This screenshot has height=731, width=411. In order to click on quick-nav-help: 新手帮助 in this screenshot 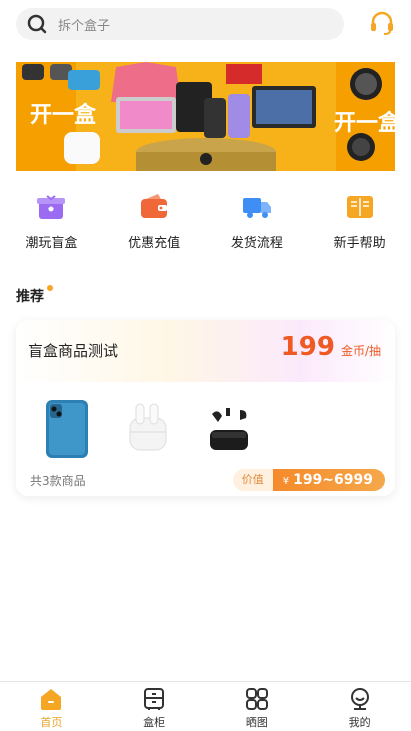, I will do `click(359, 225)`.